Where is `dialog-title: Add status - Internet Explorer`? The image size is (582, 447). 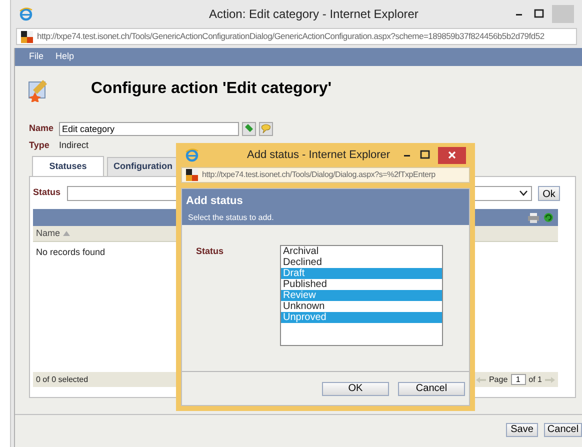
dialog-title: Add status - Internet Explorer is located at coordinates (318, 155).